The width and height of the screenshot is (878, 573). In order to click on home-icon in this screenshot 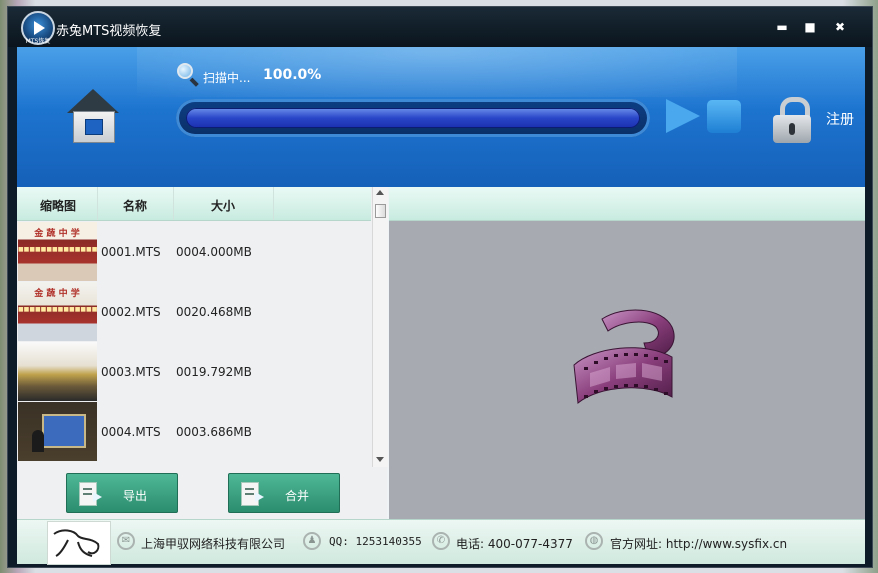, I will do `click(93, 117)`.